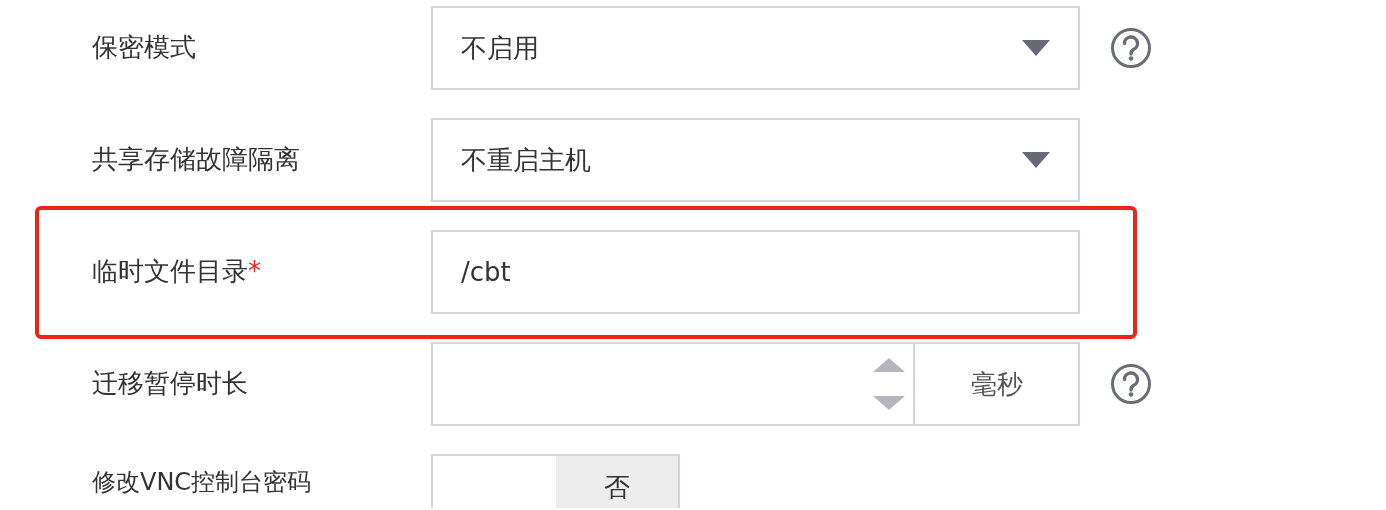 The height and width of the screenshot is (510, 1386). I want to click on select-field: 不重启主机, so click(755, 160).